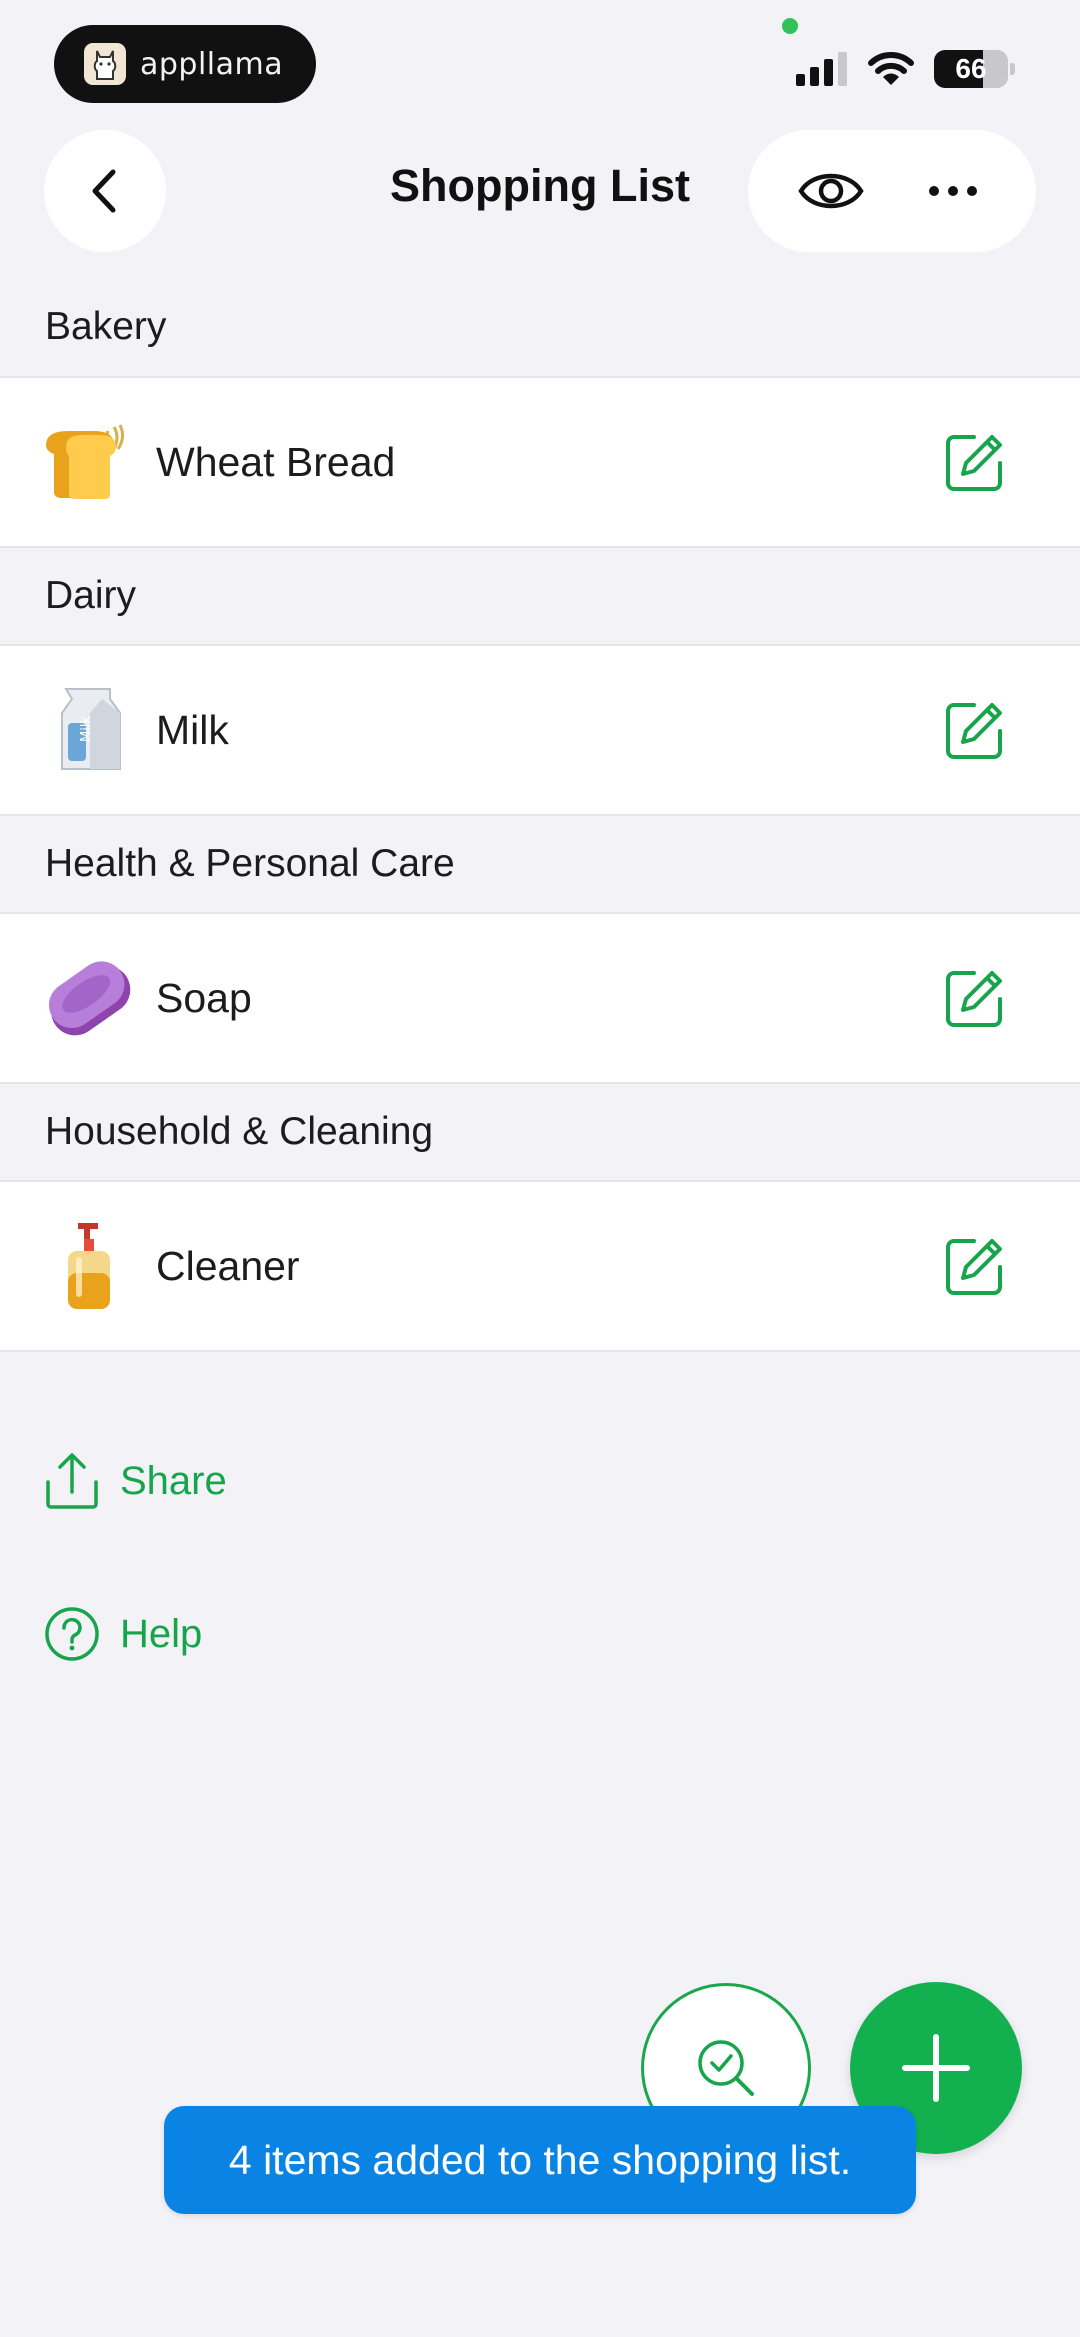 The width and height of the screenshot is (1080, 2337). Describe the element at coordinates (91, 595) in the screenshot. I see `section-header-dairy: Dairy` at that location.